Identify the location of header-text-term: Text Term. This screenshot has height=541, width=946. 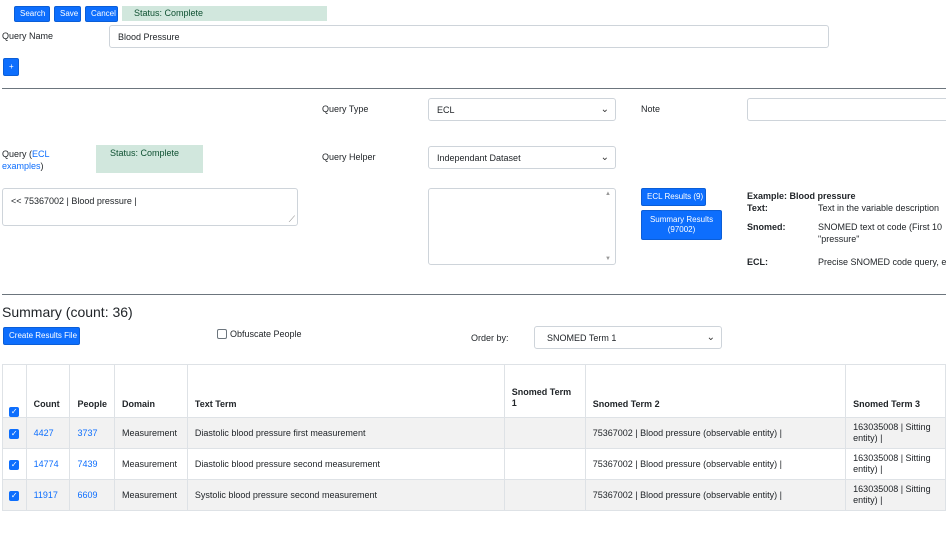
(345, 391).